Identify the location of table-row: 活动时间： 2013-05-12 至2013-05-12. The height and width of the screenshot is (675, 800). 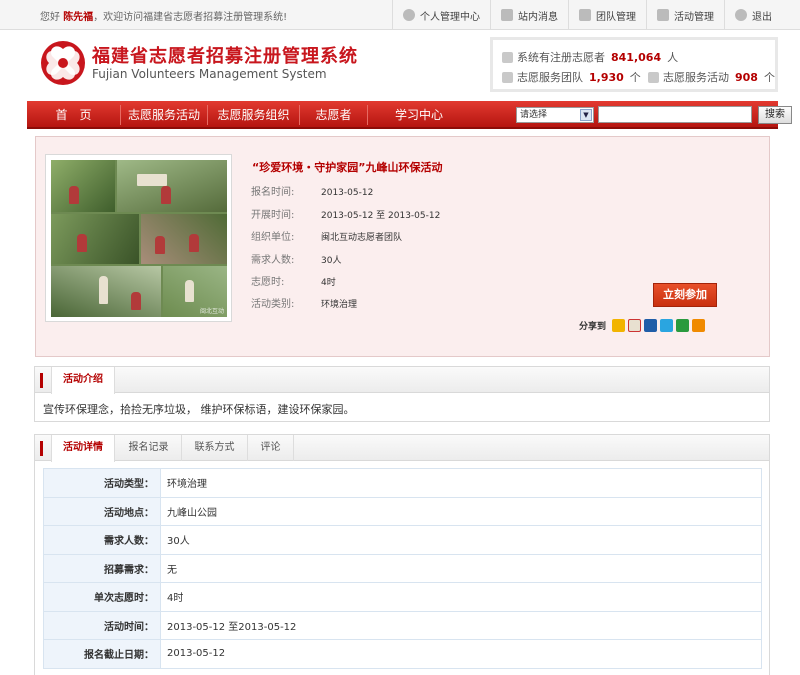
(402, 625).